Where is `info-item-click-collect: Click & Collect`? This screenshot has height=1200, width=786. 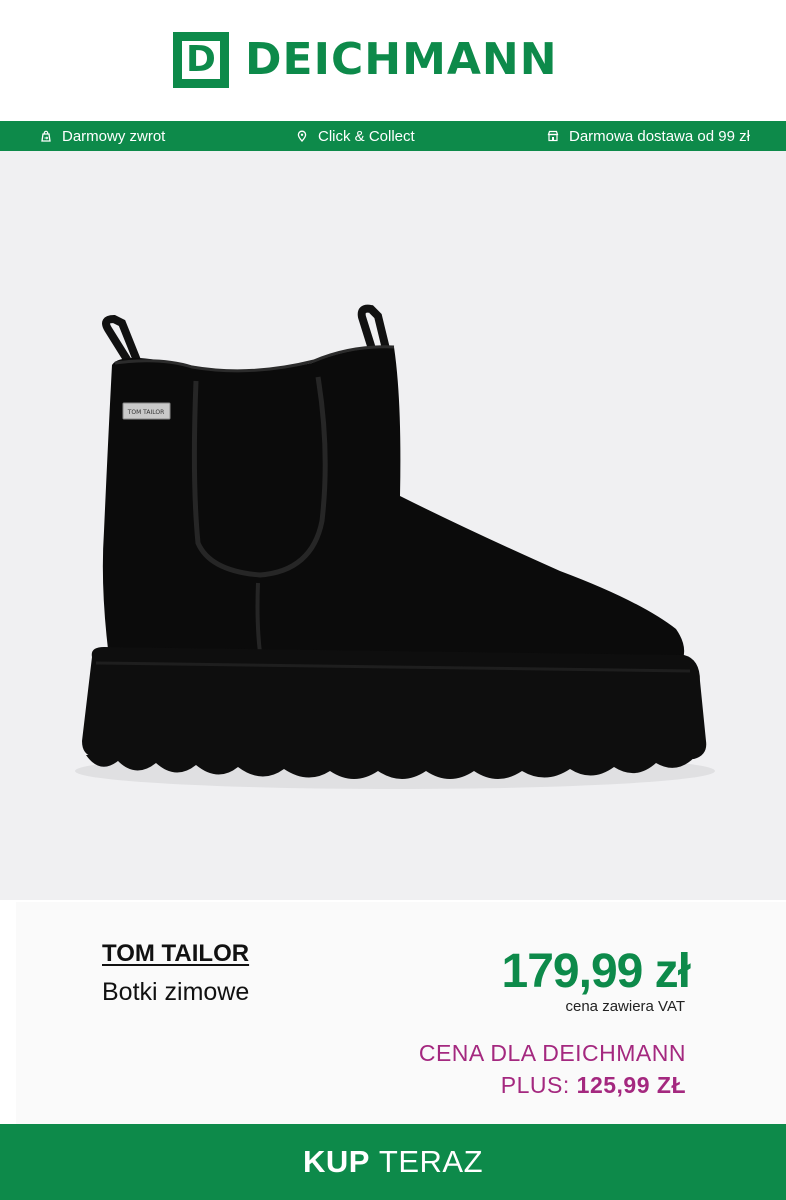 info-item-click-collect: Click & Collect is located at coordinates (355, 136).